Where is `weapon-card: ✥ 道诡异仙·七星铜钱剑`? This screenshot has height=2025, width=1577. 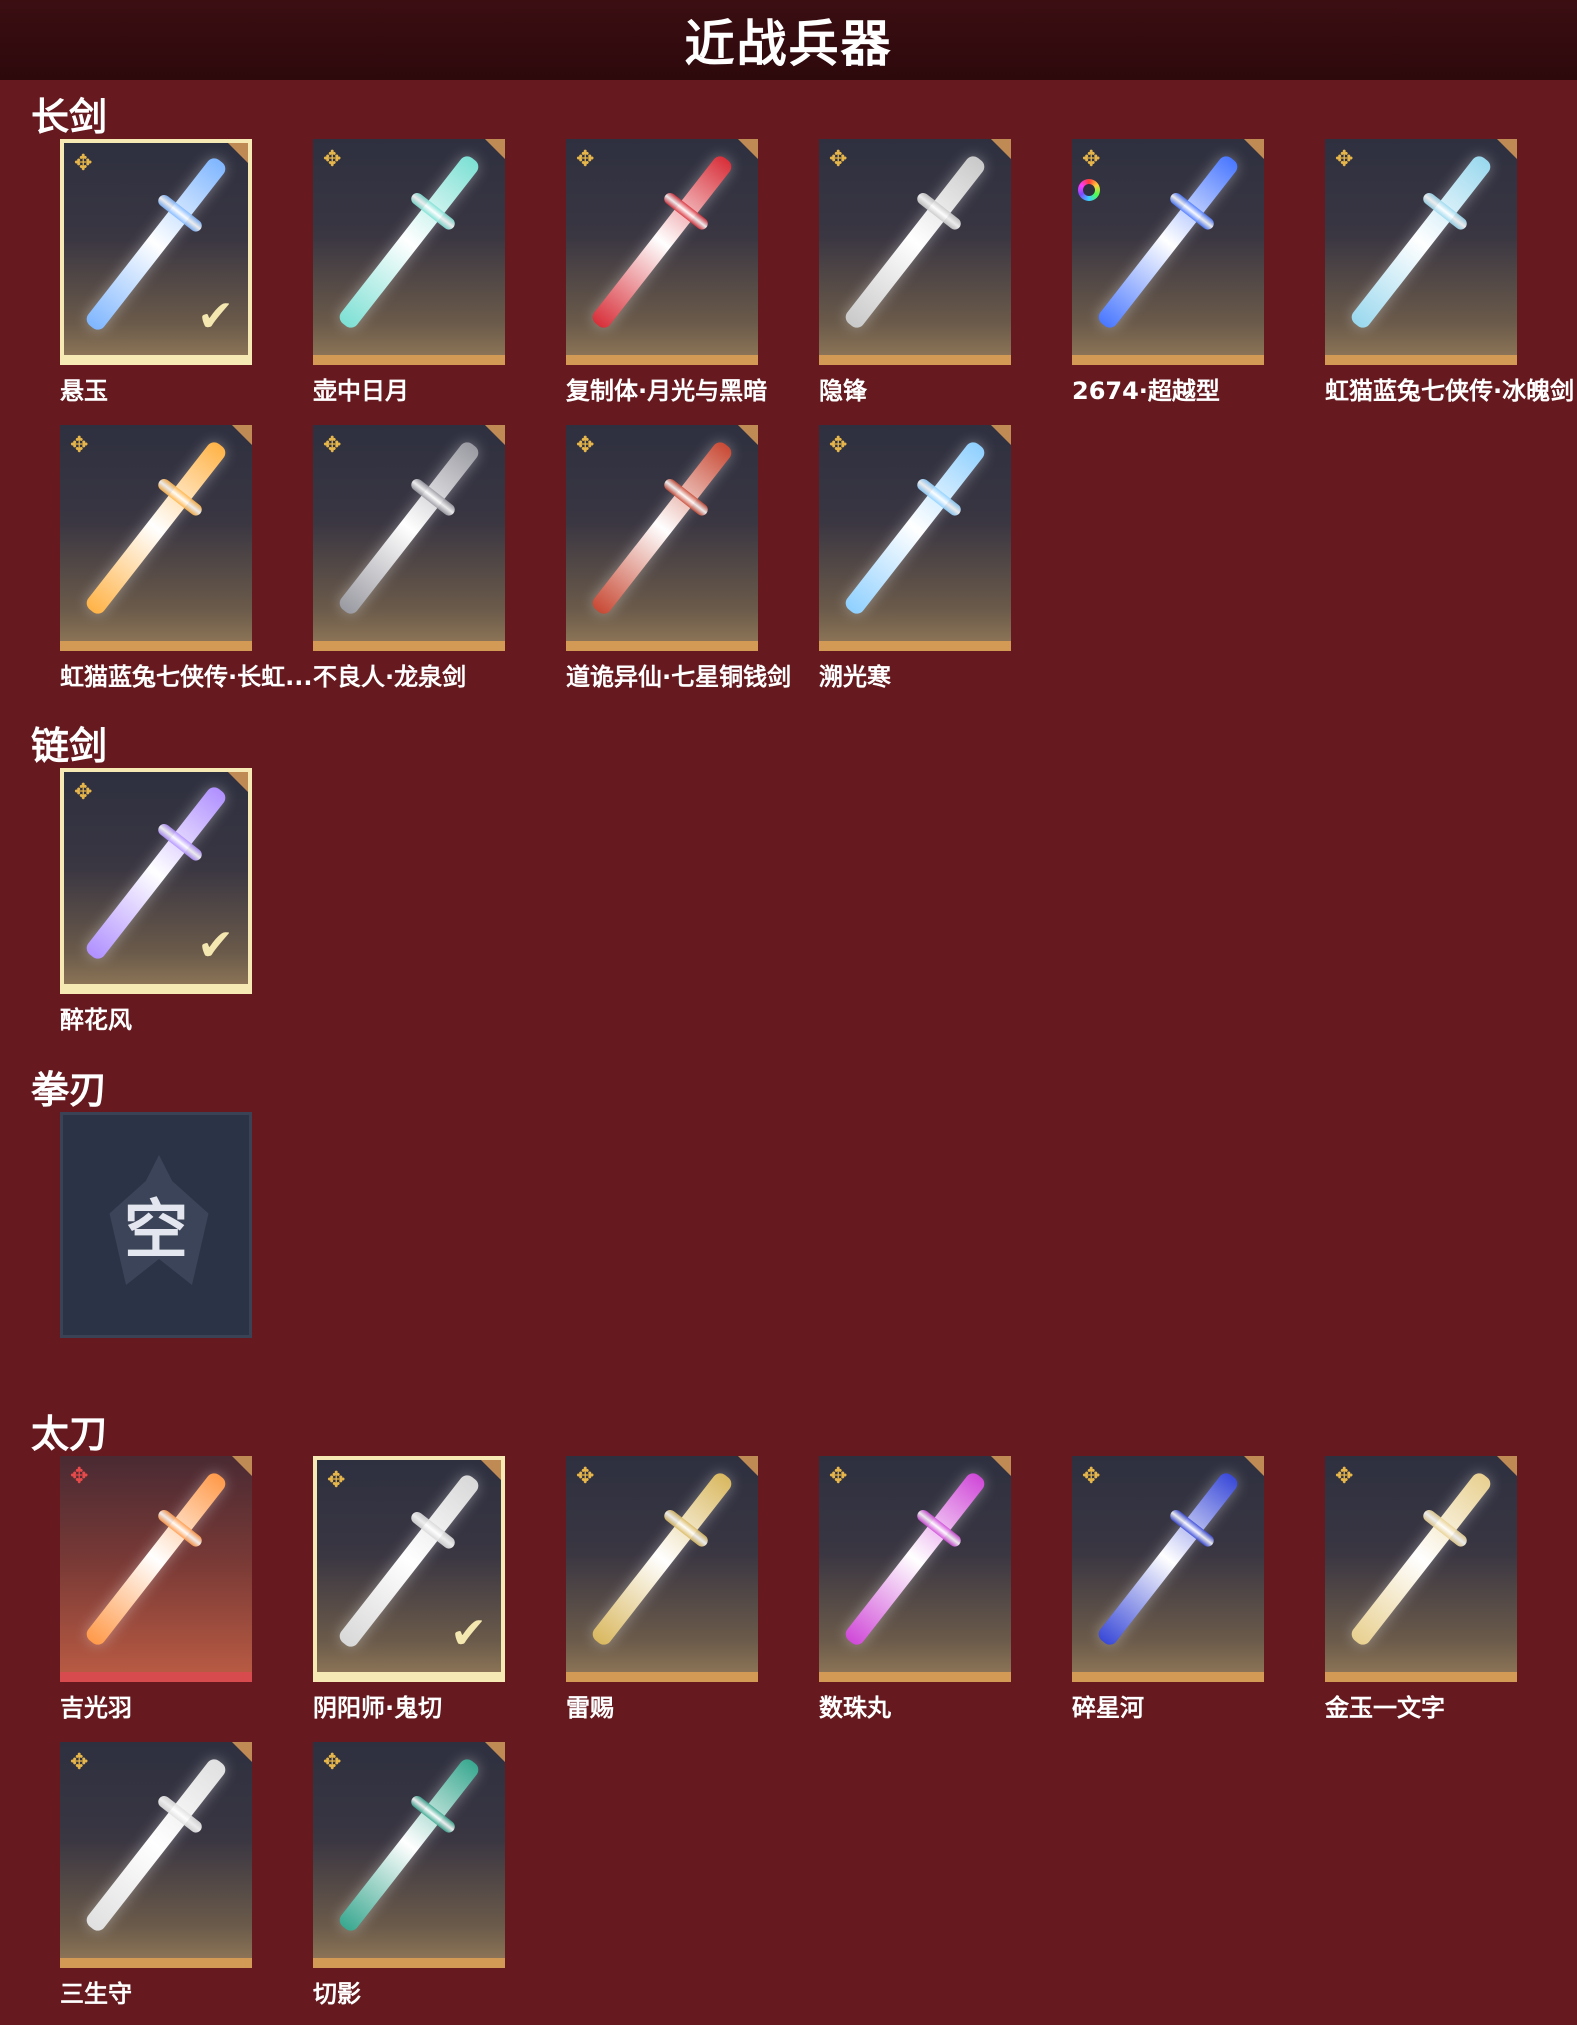 weapon-card: ✥ 道诡异仙·七星铜钱剑 is located at coordinates (678, 558).